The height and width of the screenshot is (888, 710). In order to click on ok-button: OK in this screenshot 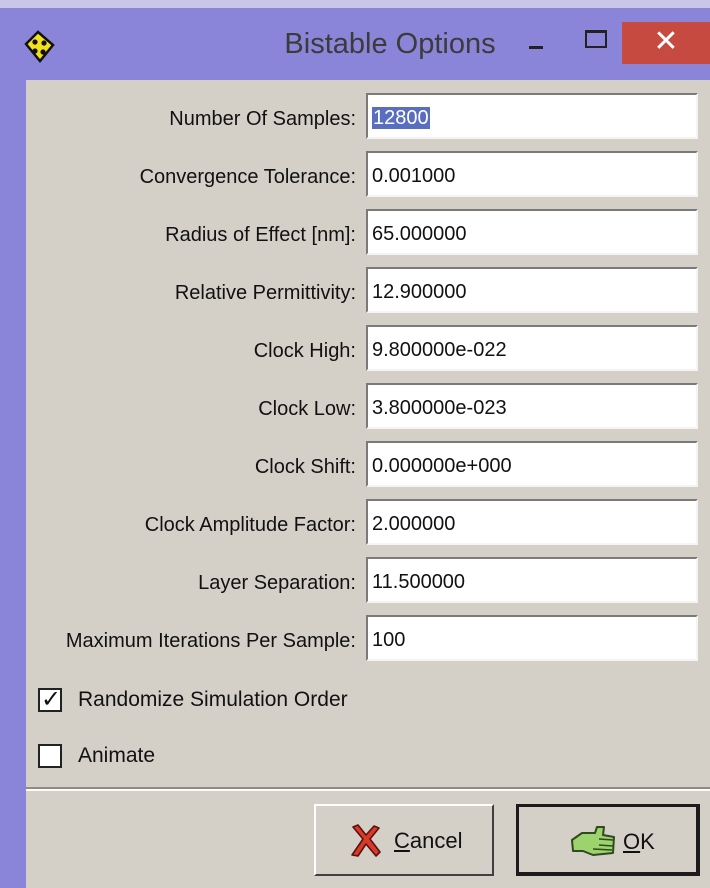, I will do `click(608, 840)`.